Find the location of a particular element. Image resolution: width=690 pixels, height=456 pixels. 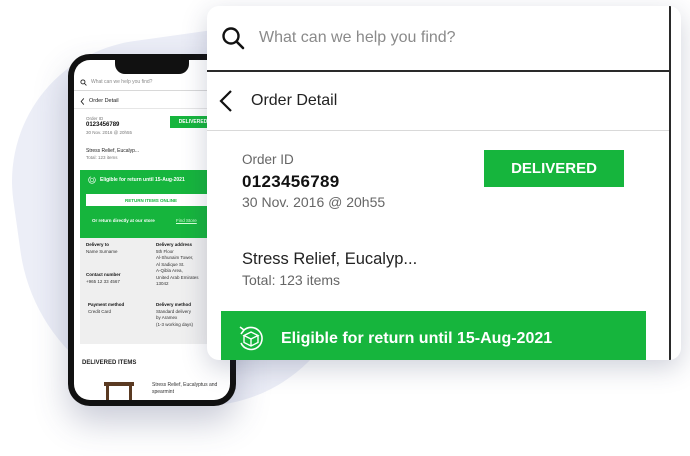

payment-value: Credit Card is located at coordinates (100, 311).